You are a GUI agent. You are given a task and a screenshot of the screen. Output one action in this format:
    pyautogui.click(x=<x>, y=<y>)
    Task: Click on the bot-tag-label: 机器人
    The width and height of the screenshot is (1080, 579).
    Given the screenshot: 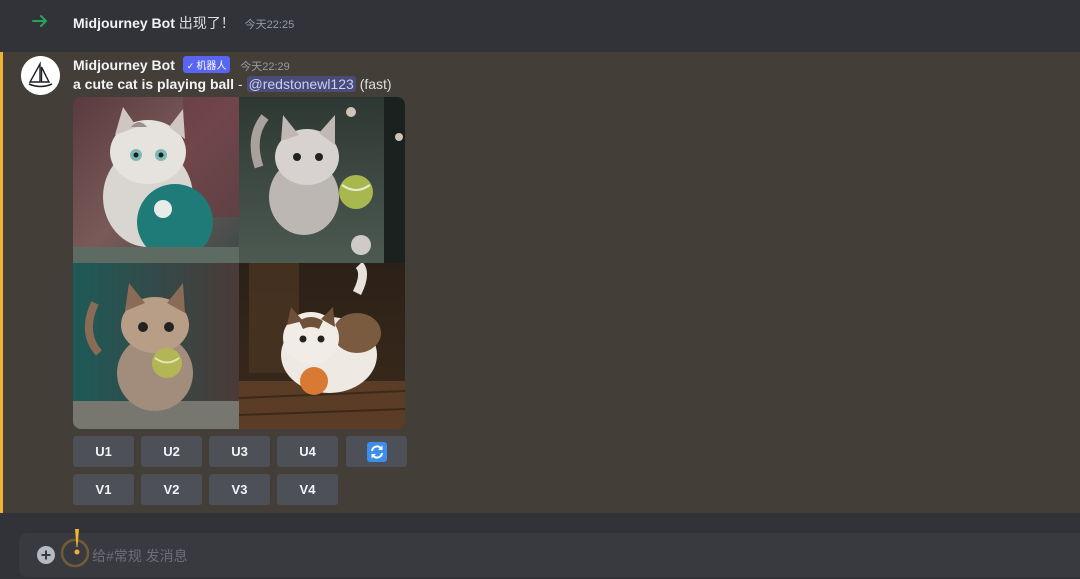 What is the action you would take?
    pyautogui.click(x=211, y=66)
    